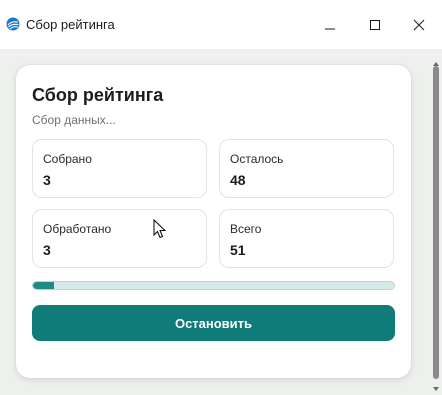  Describe the element at coordinates (119, 168) in the screenshot. I see `stat-collected: Собрано 3` at that location.